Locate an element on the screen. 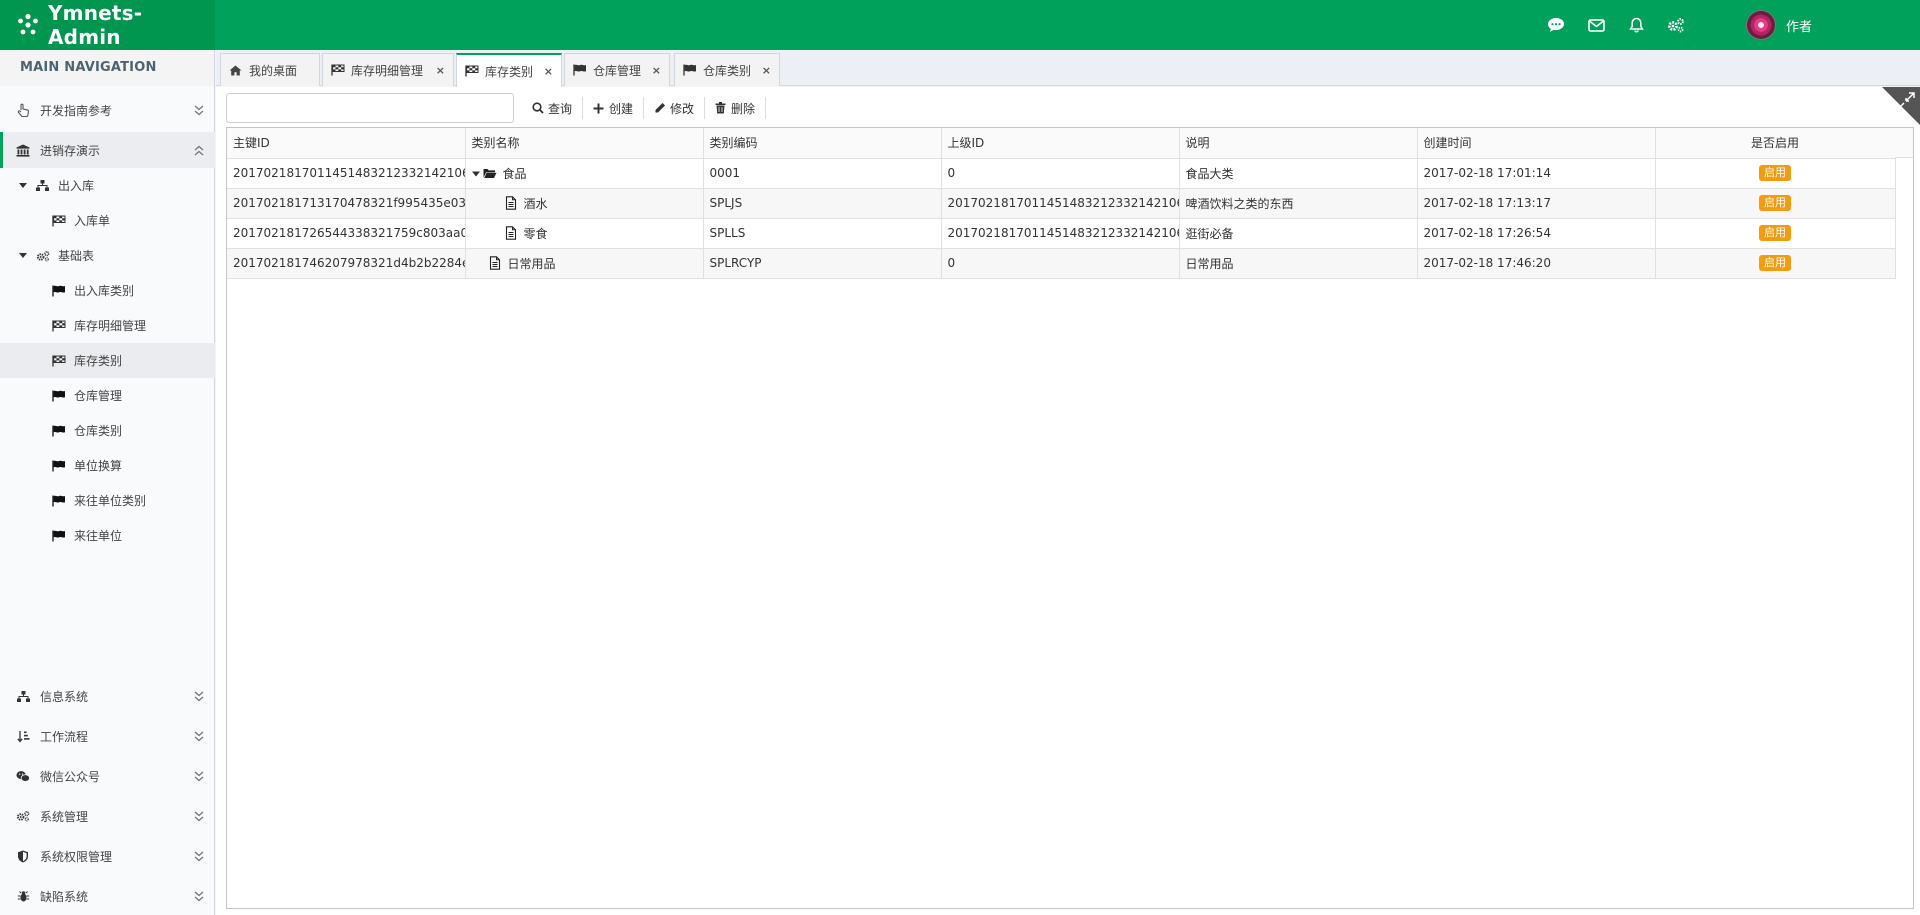 The width and height of the screenshot is (1920, 915). cell-id: 201702181713170478321f995435e03 is located at coordinates (346, 203).